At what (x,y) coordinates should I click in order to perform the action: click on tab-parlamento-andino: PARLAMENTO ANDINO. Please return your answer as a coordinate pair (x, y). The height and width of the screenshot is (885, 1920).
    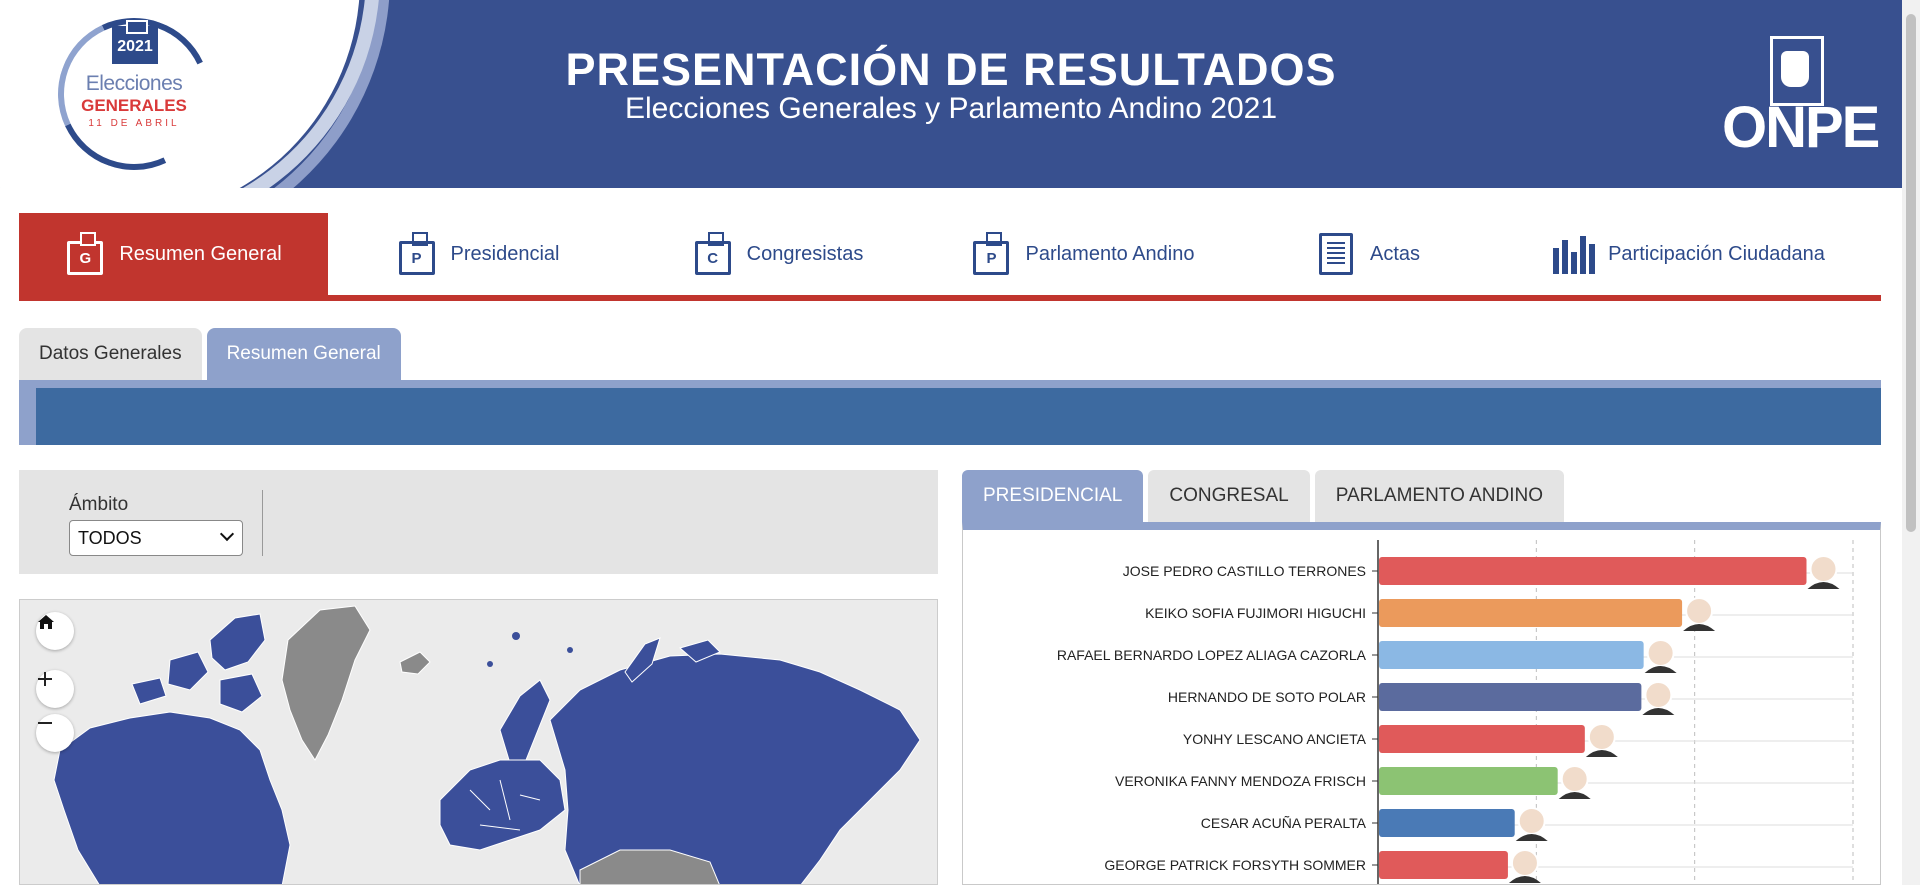
    Looking at the image, I should click on (1439, 496).